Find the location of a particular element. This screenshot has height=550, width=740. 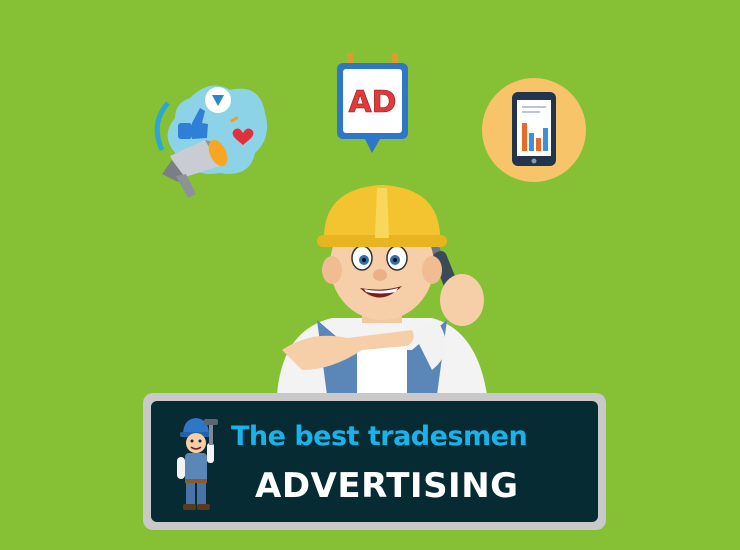

ad-billboard-icon: AD is located at coordinates (372, 103).